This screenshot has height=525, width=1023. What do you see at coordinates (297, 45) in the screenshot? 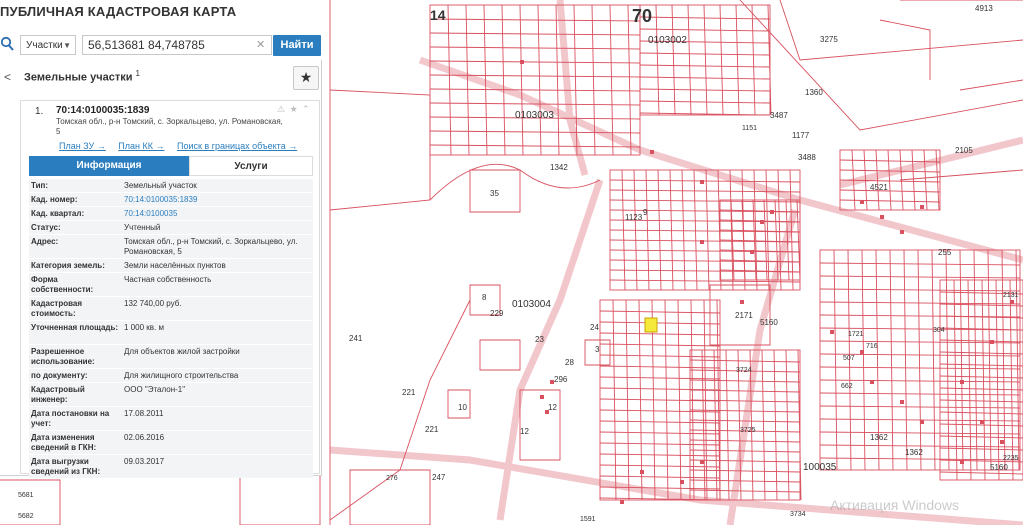
I see `search-button: Найти` at bounding box center [297, 45].